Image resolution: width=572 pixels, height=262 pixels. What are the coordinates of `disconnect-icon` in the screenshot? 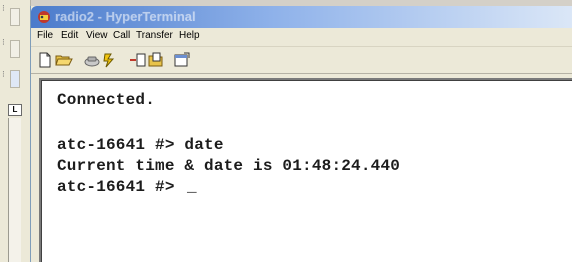 It's located at (110, 60).